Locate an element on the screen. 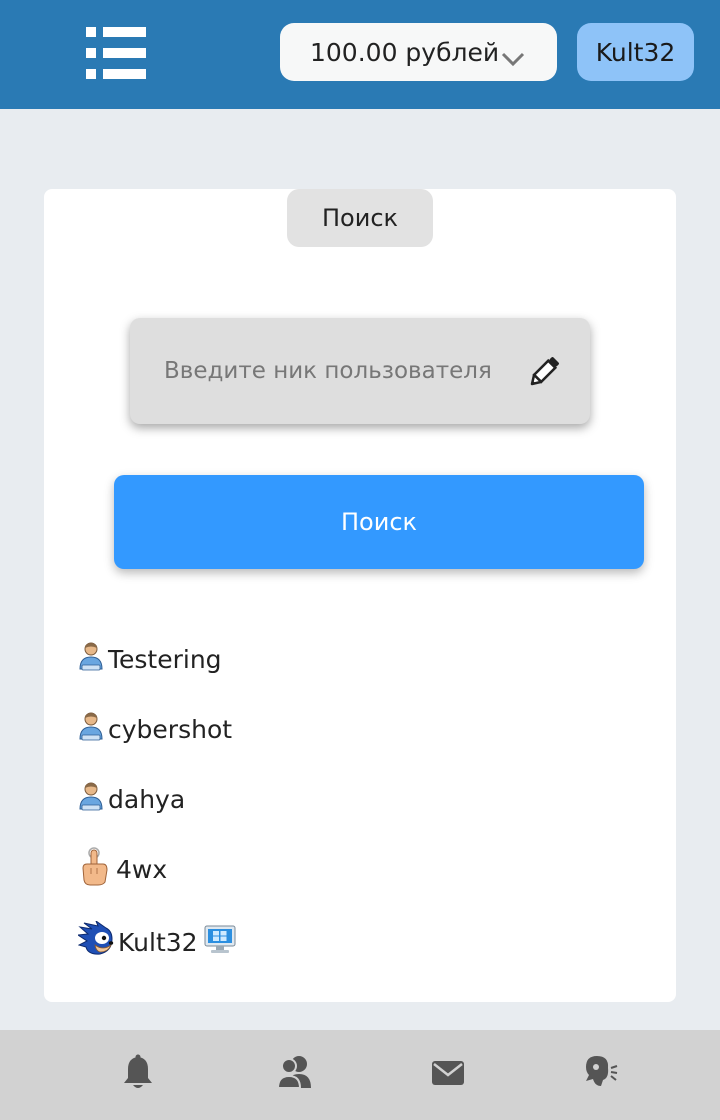  user-name: Testering is located at coordinates (165, 659).